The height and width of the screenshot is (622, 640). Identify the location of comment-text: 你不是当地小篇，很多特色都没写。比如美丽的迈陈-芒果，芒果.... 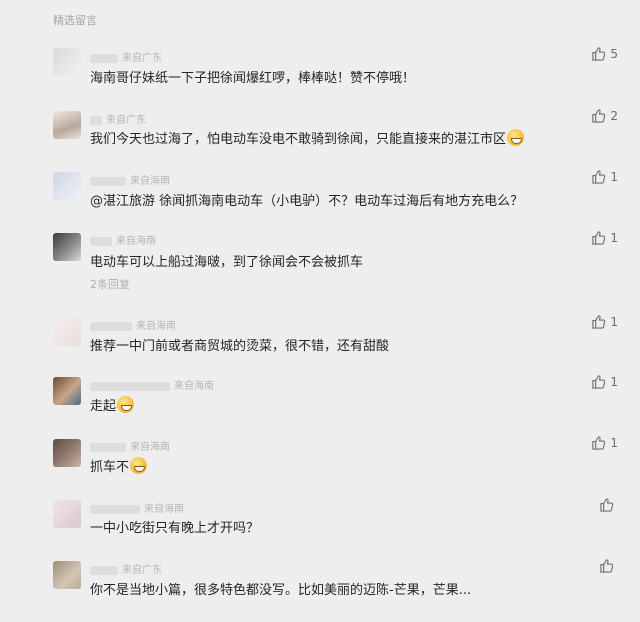
(281, 590).